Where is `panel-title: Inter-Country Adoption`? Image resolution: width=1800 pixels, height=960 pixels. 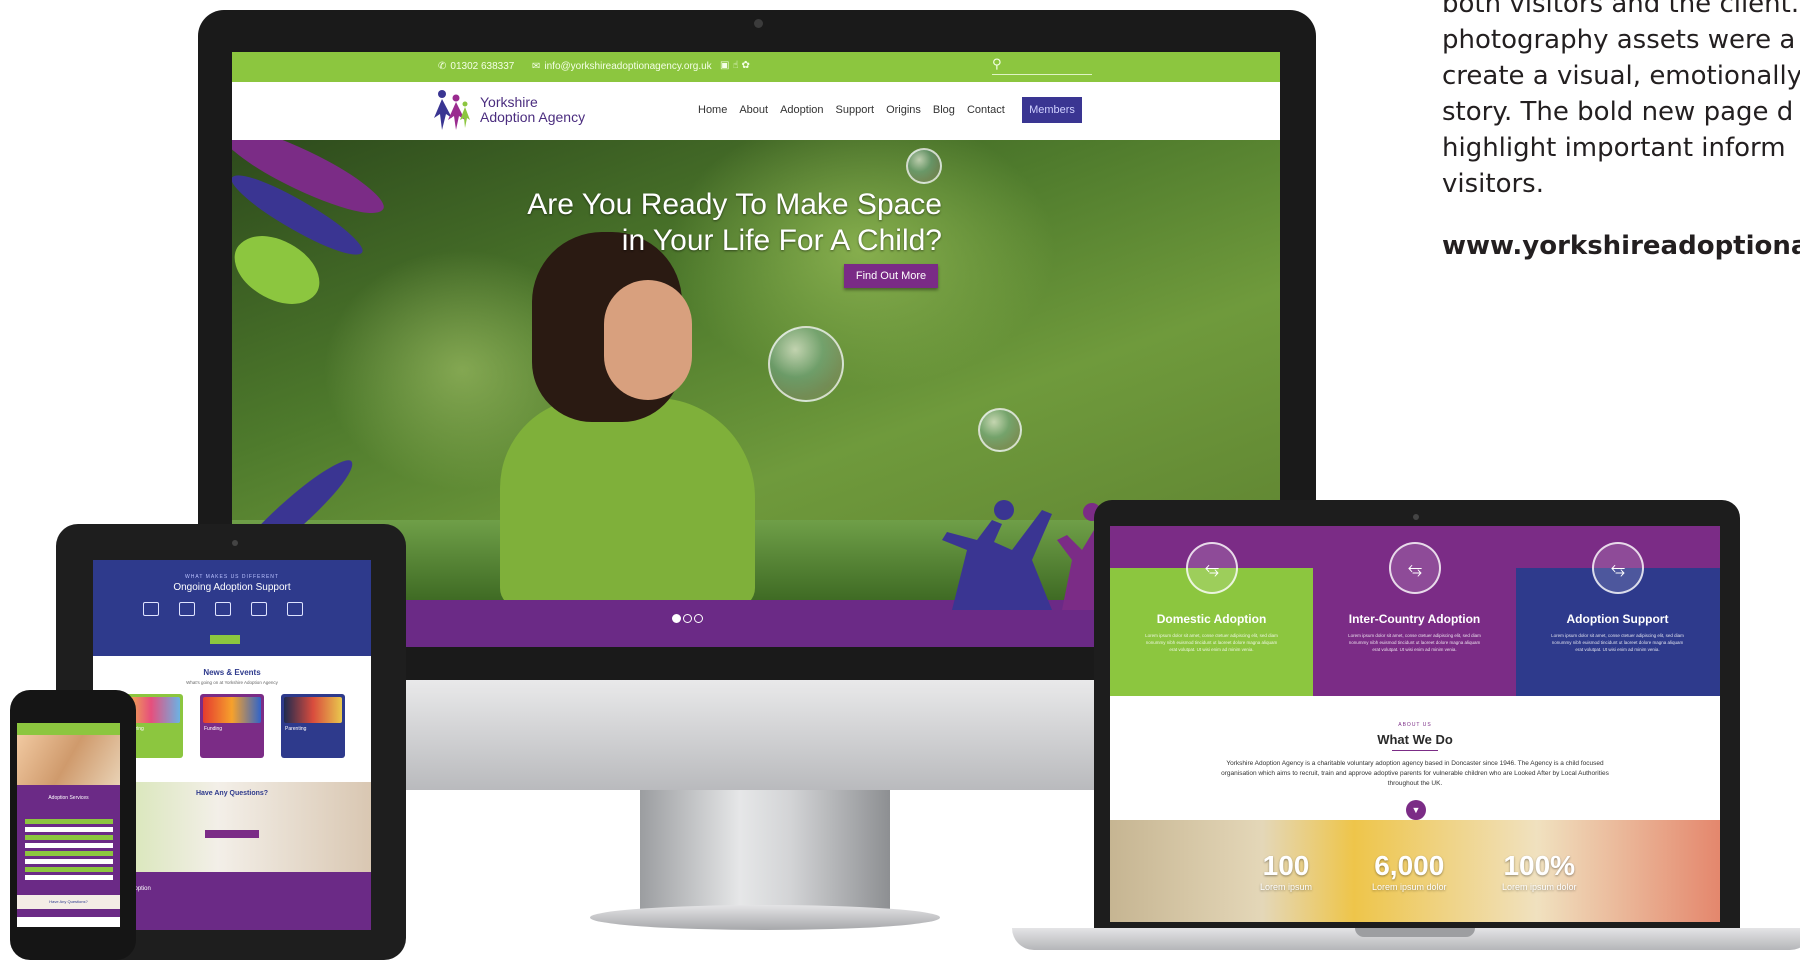
panel-title: Inter-Country Adoption is located at coordinates (1414, 619).